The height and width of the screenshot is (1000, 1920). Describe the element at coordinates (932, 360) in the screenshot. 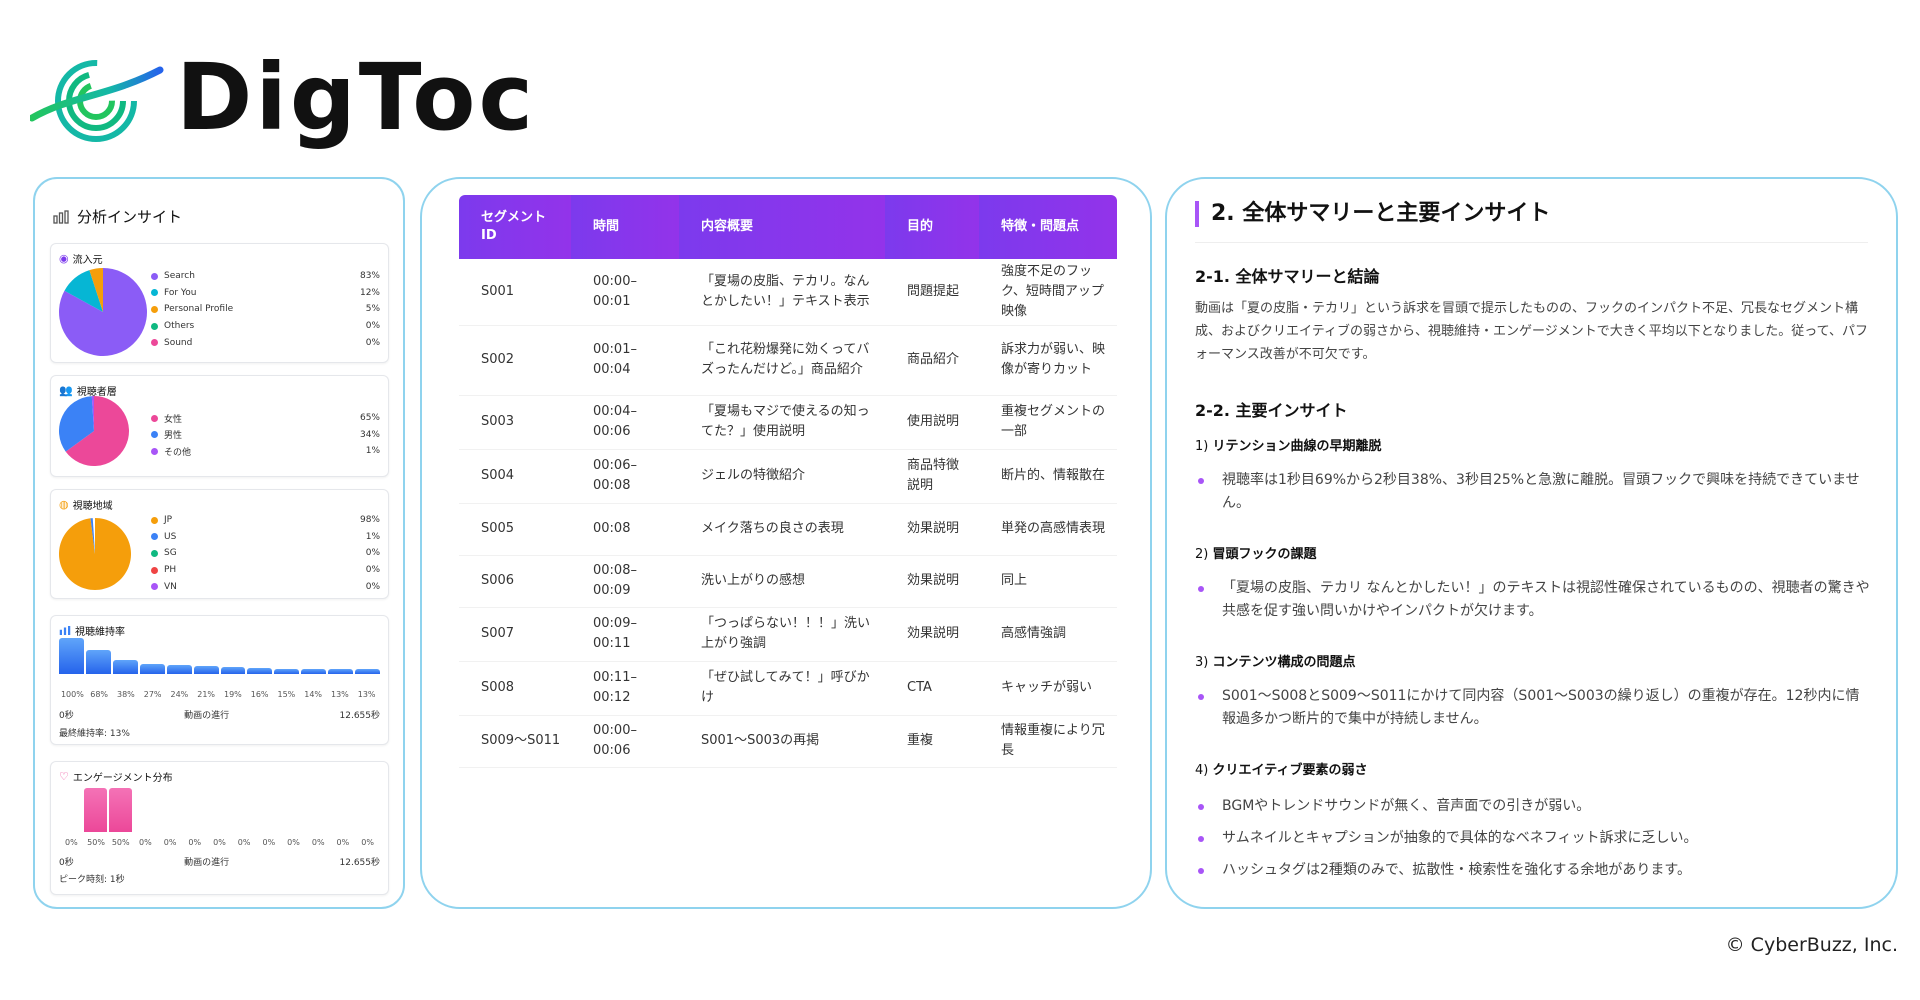

I see `cell-purpose: 商品紹介` at that location.